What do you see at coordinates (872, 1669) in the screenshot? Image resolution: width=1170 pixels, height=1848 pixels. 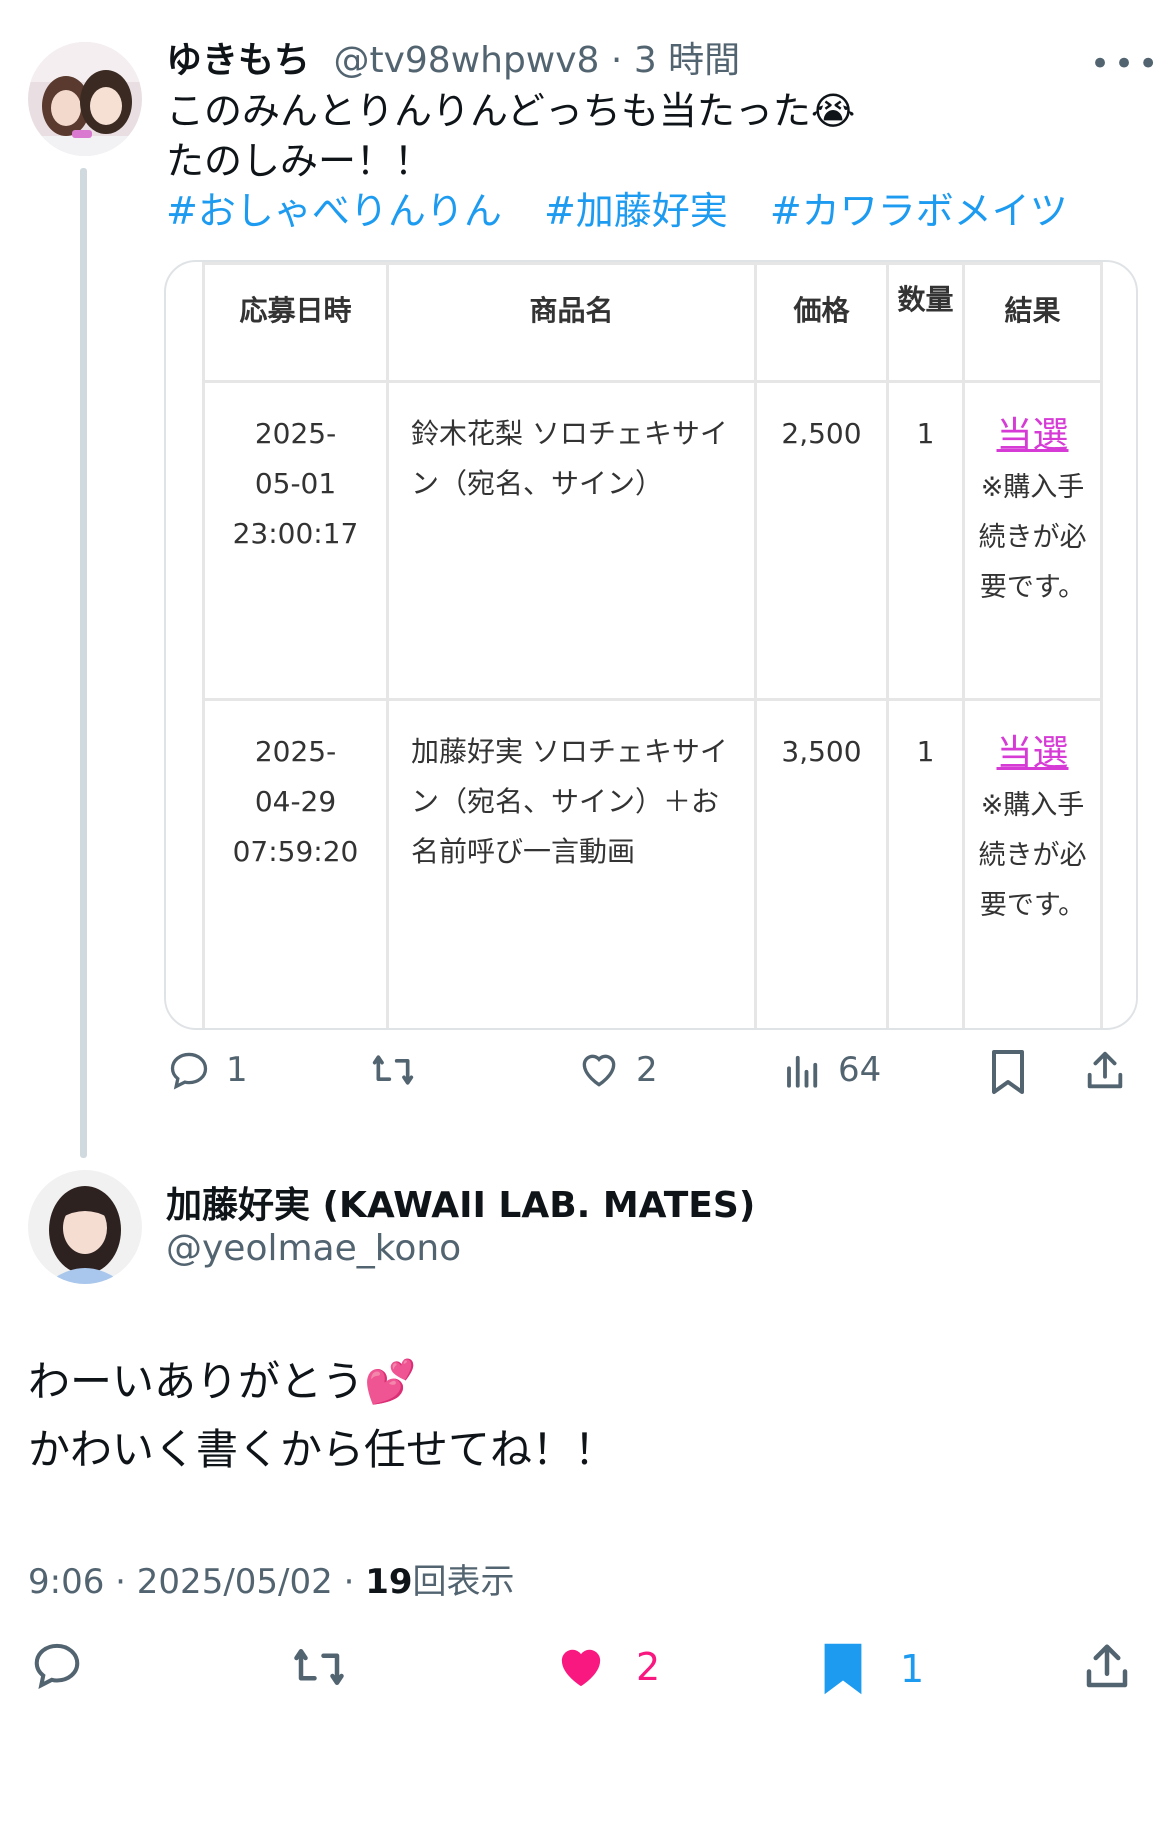 I see `bookmark-action: 1` at bounding box center [872, 1669].